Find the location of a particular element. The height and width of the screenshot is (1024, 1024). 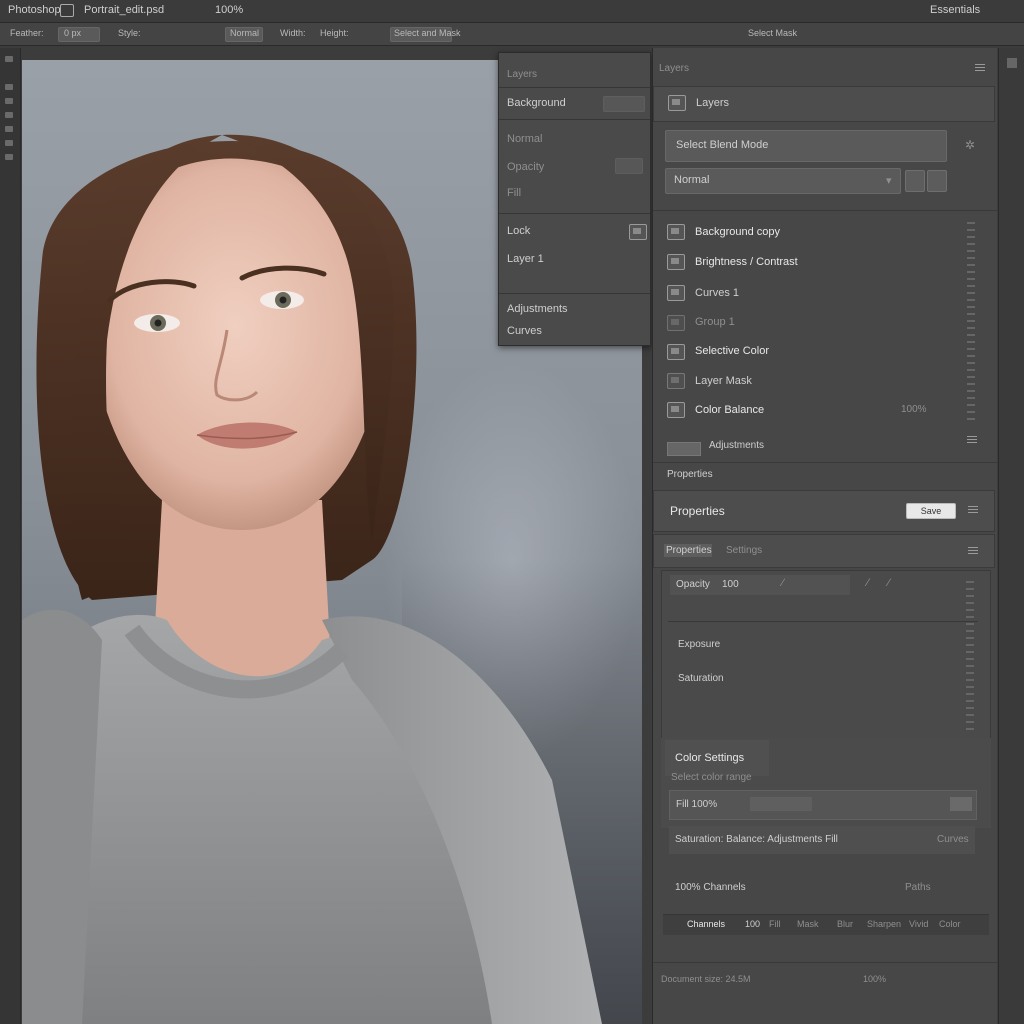

sub-item-saturation: Saturation is located at coordinates (701, 678).